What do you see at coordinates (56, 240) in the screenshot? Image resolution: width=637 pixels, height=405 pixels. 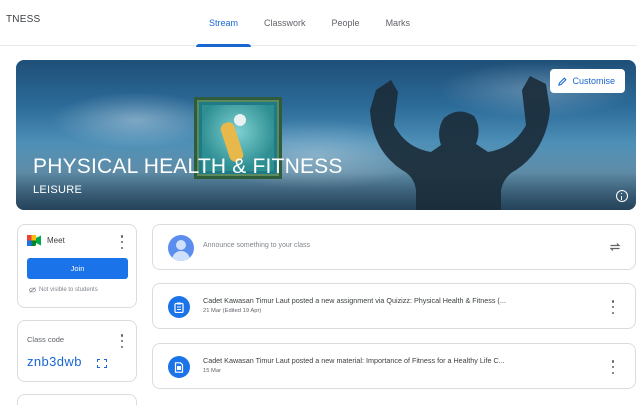 I see `meet-label: Meet` at bounding box center [56, 240].